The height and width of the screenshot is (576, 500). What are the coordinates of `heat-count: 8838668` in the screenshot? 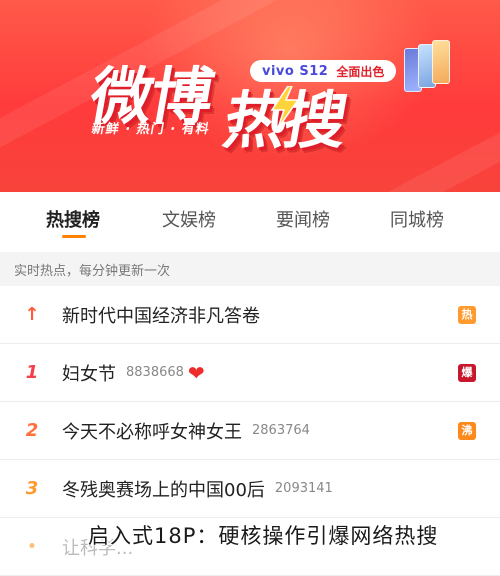 It's located at (155, 372).